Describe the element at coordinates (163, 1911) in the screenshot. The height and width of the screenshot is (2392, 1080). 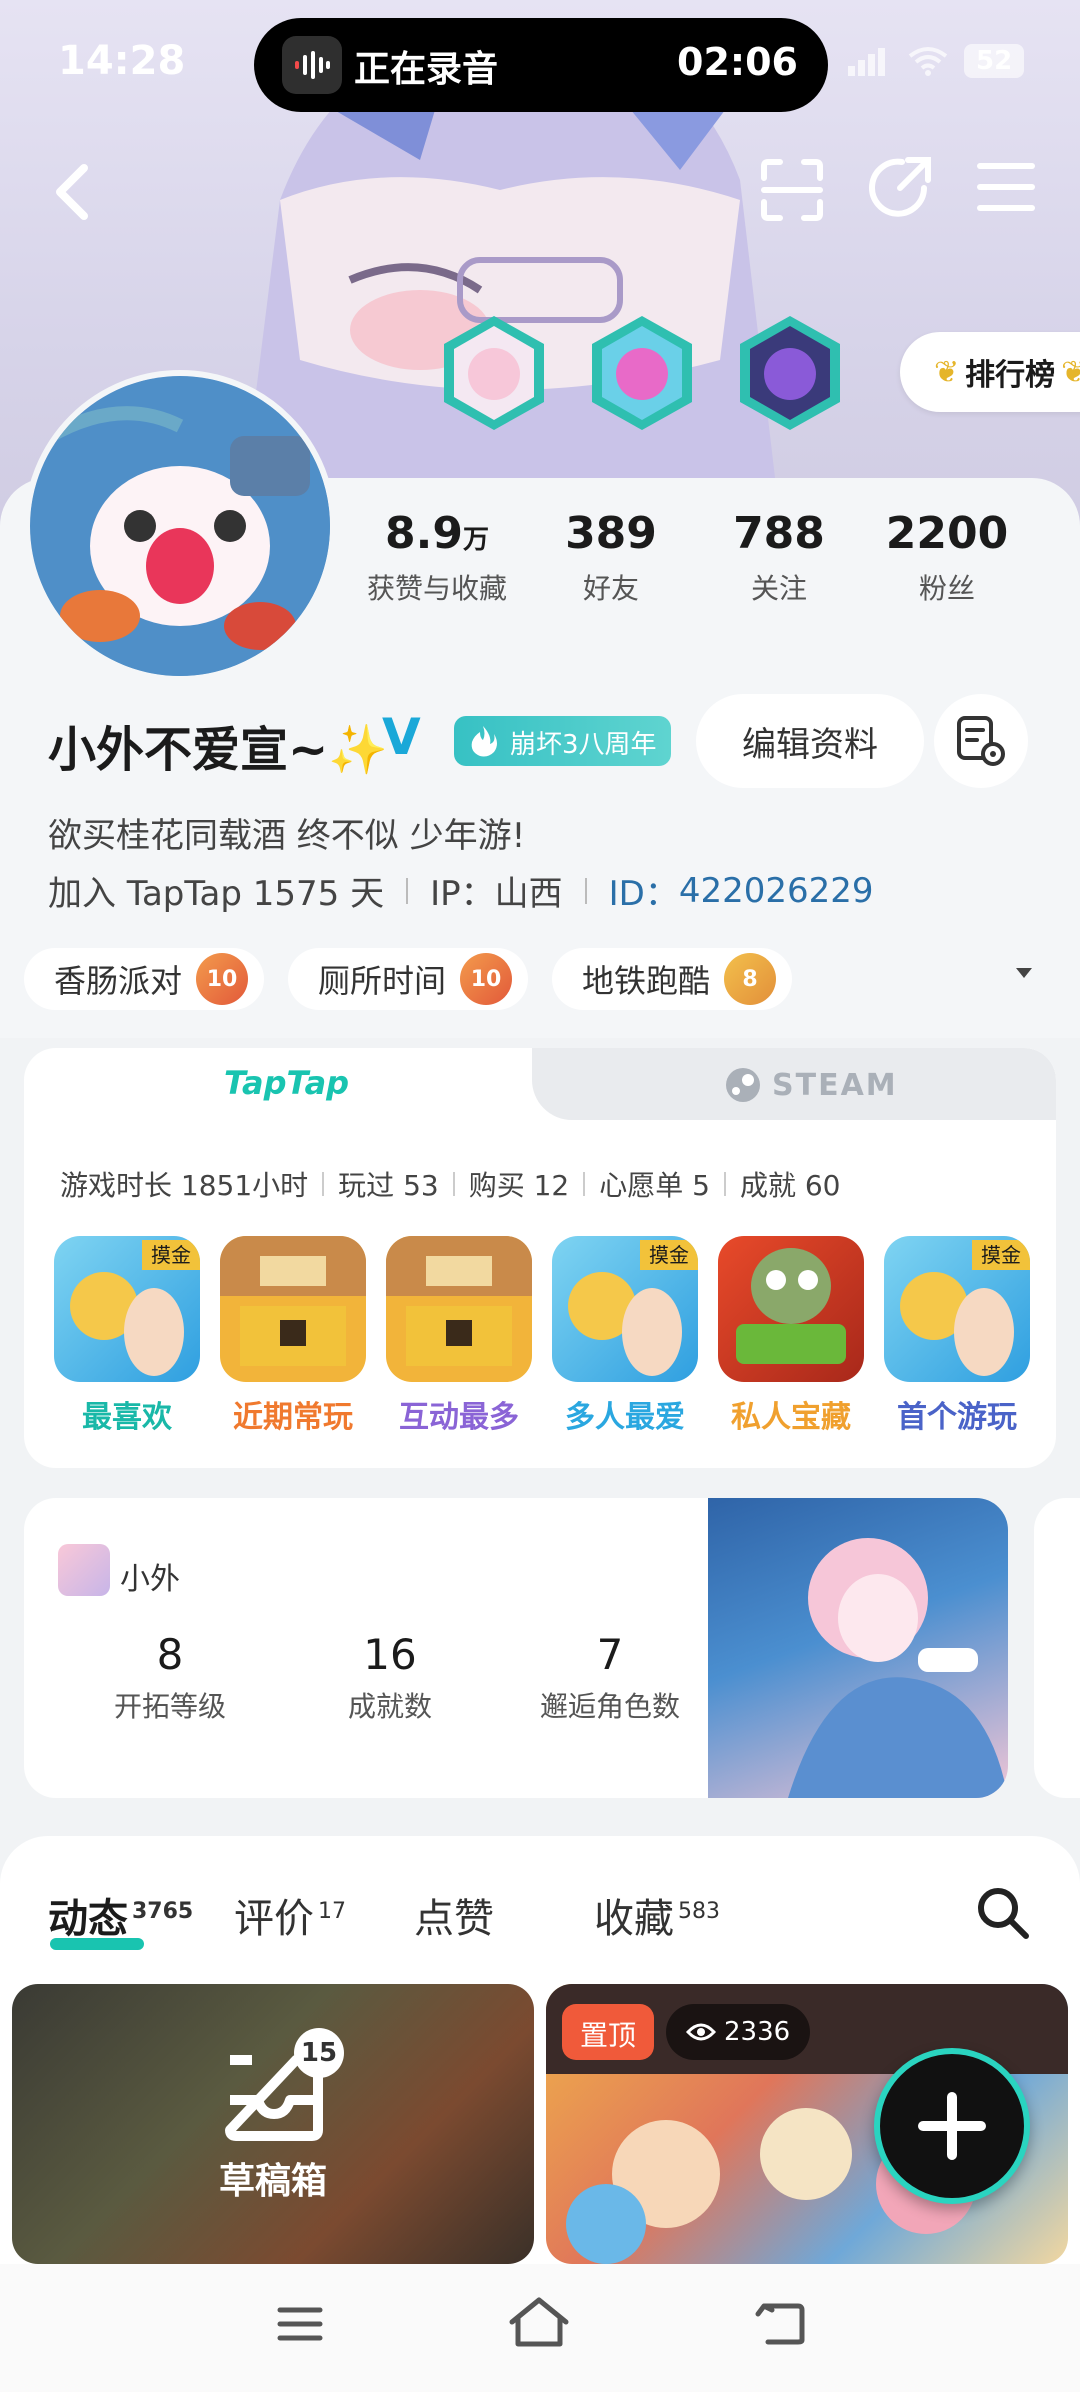
I see `tab-count: 3765` at that location.